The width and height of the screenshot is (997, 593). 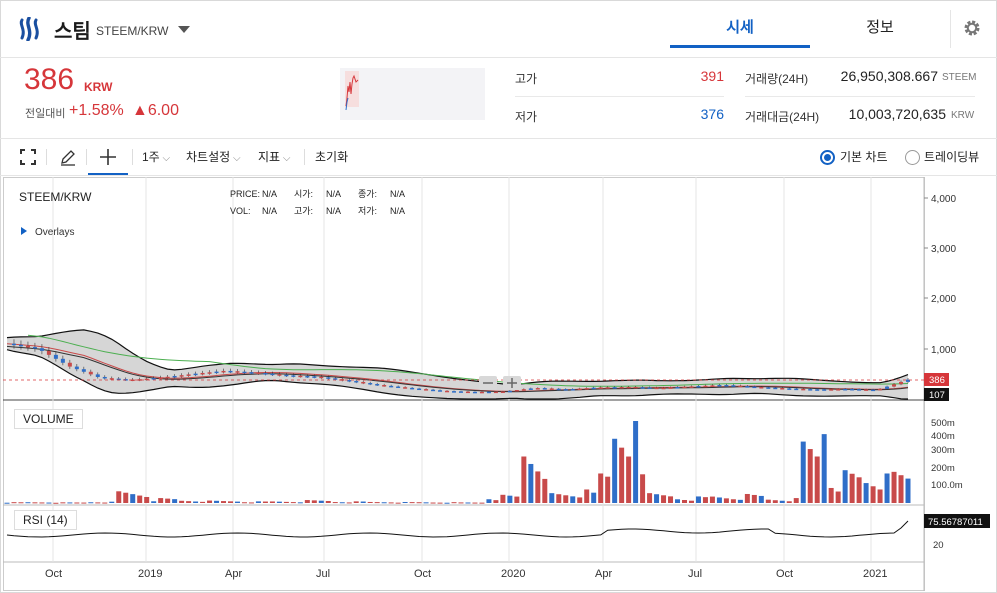 I want to click on high-value: 391, so click(x=712, y=76).